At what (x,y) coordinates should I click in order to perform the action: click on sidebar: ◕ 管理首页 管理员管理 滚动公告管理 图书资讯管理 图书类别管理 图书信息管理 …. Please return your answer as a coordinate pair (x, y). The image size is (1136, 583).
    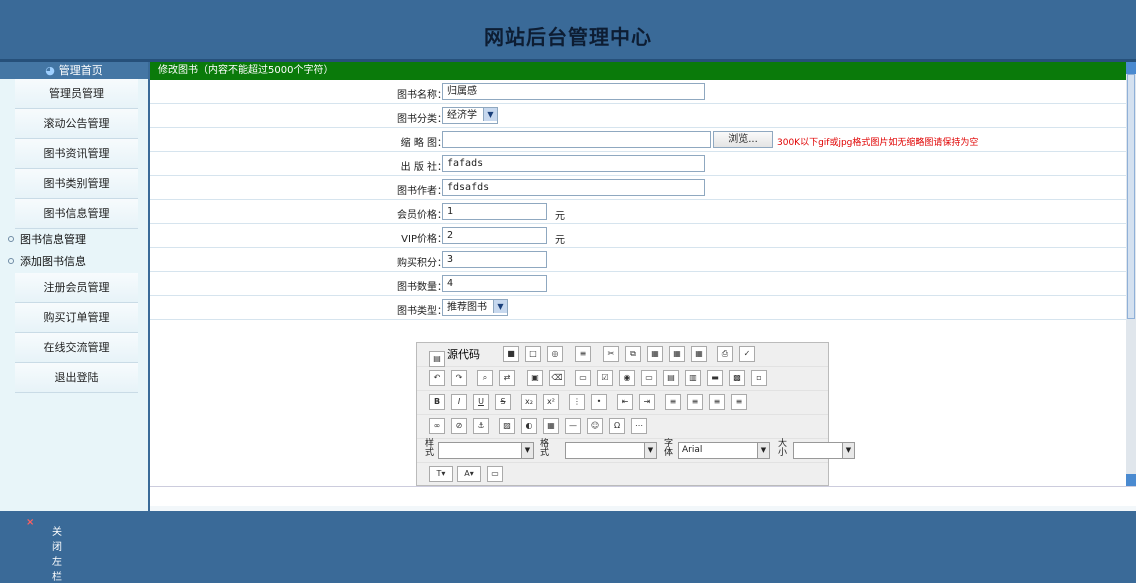
    Looking at the image, I should click on (74, 286).